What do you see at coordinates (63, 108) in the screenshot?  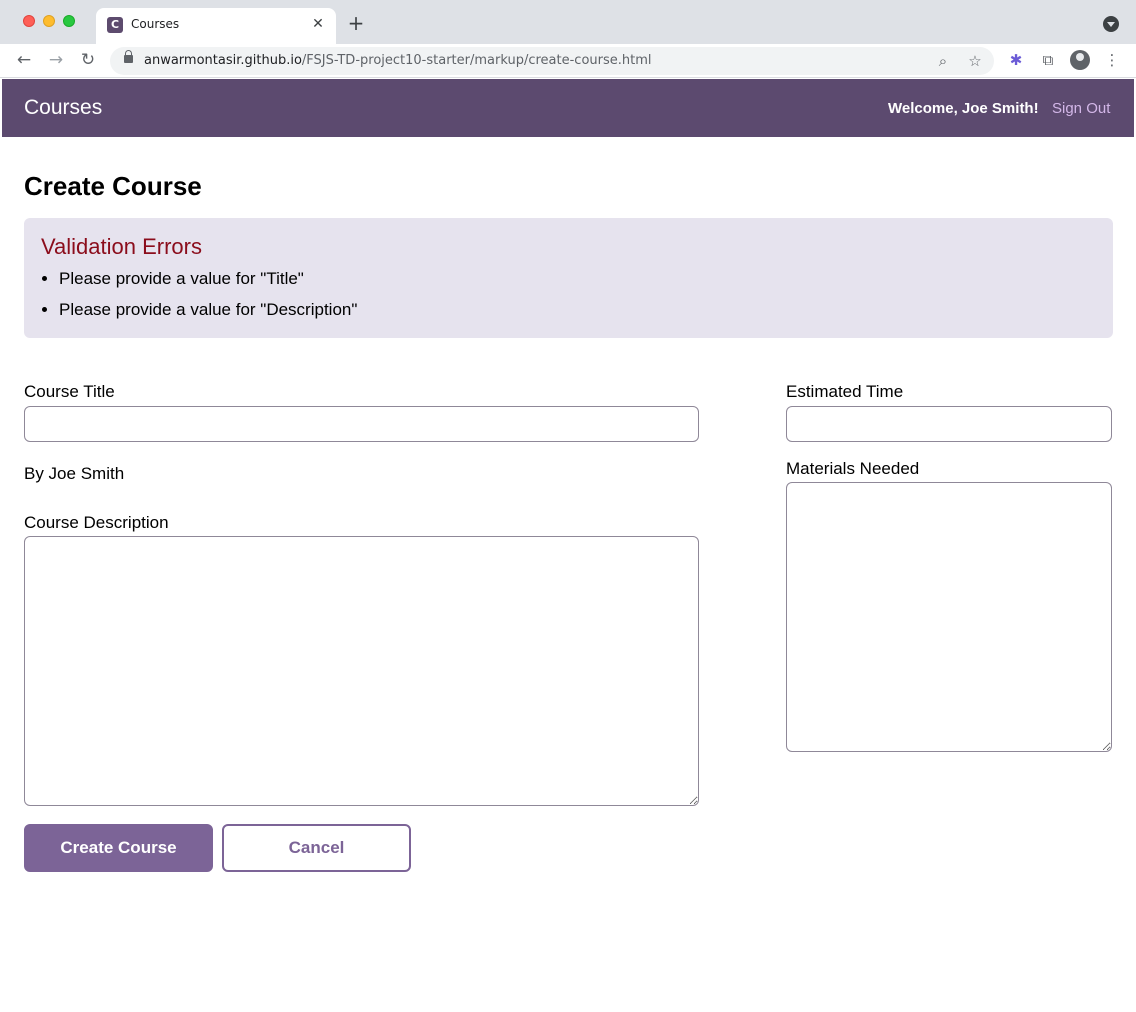 I see `app-brand: Courses` at bounding box center [63, 108].